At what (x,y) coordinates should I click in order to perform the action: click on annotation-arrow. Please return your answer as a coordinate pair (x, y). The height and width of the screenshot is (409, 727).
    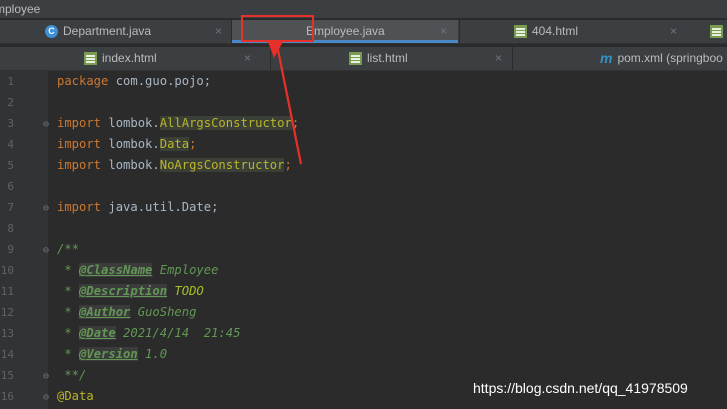
    Looking at the image, I should click on (285, 102).